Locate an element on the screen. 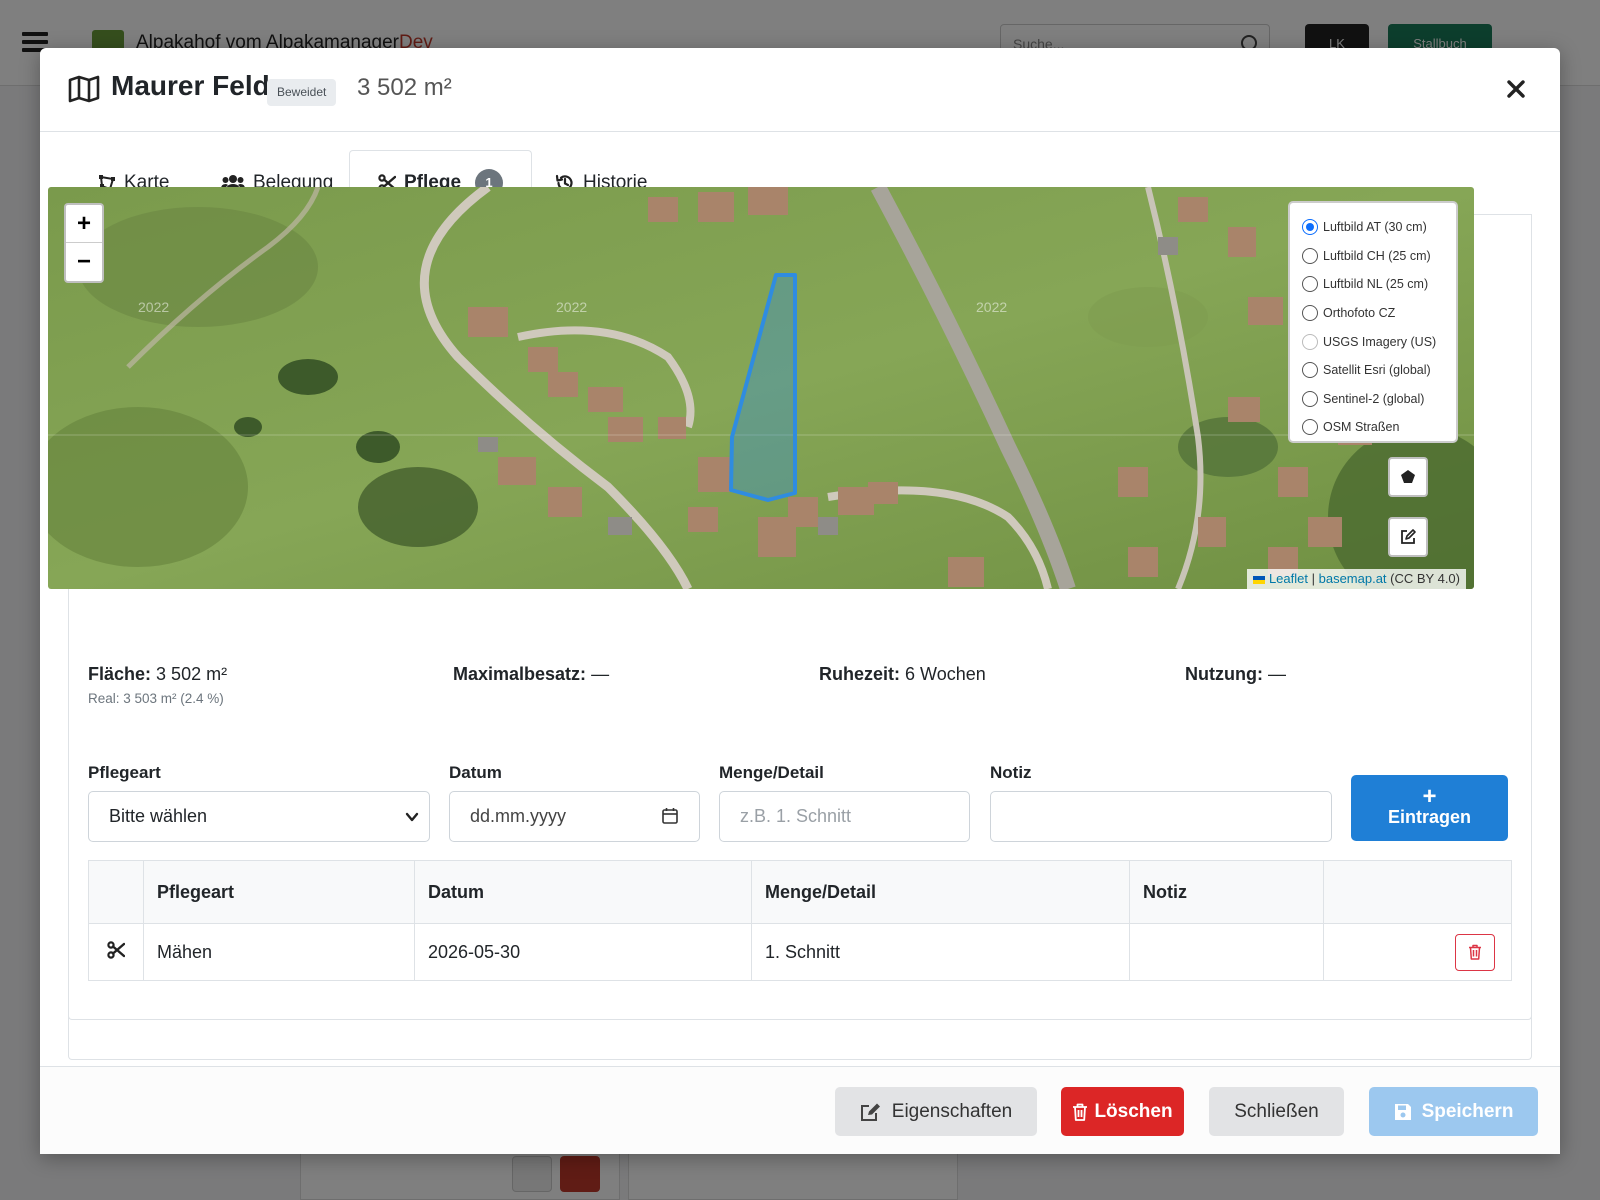 The height and width of the screenshot is (1200, 1600). edit-polygon-button is located at coordinates (1408, 537).